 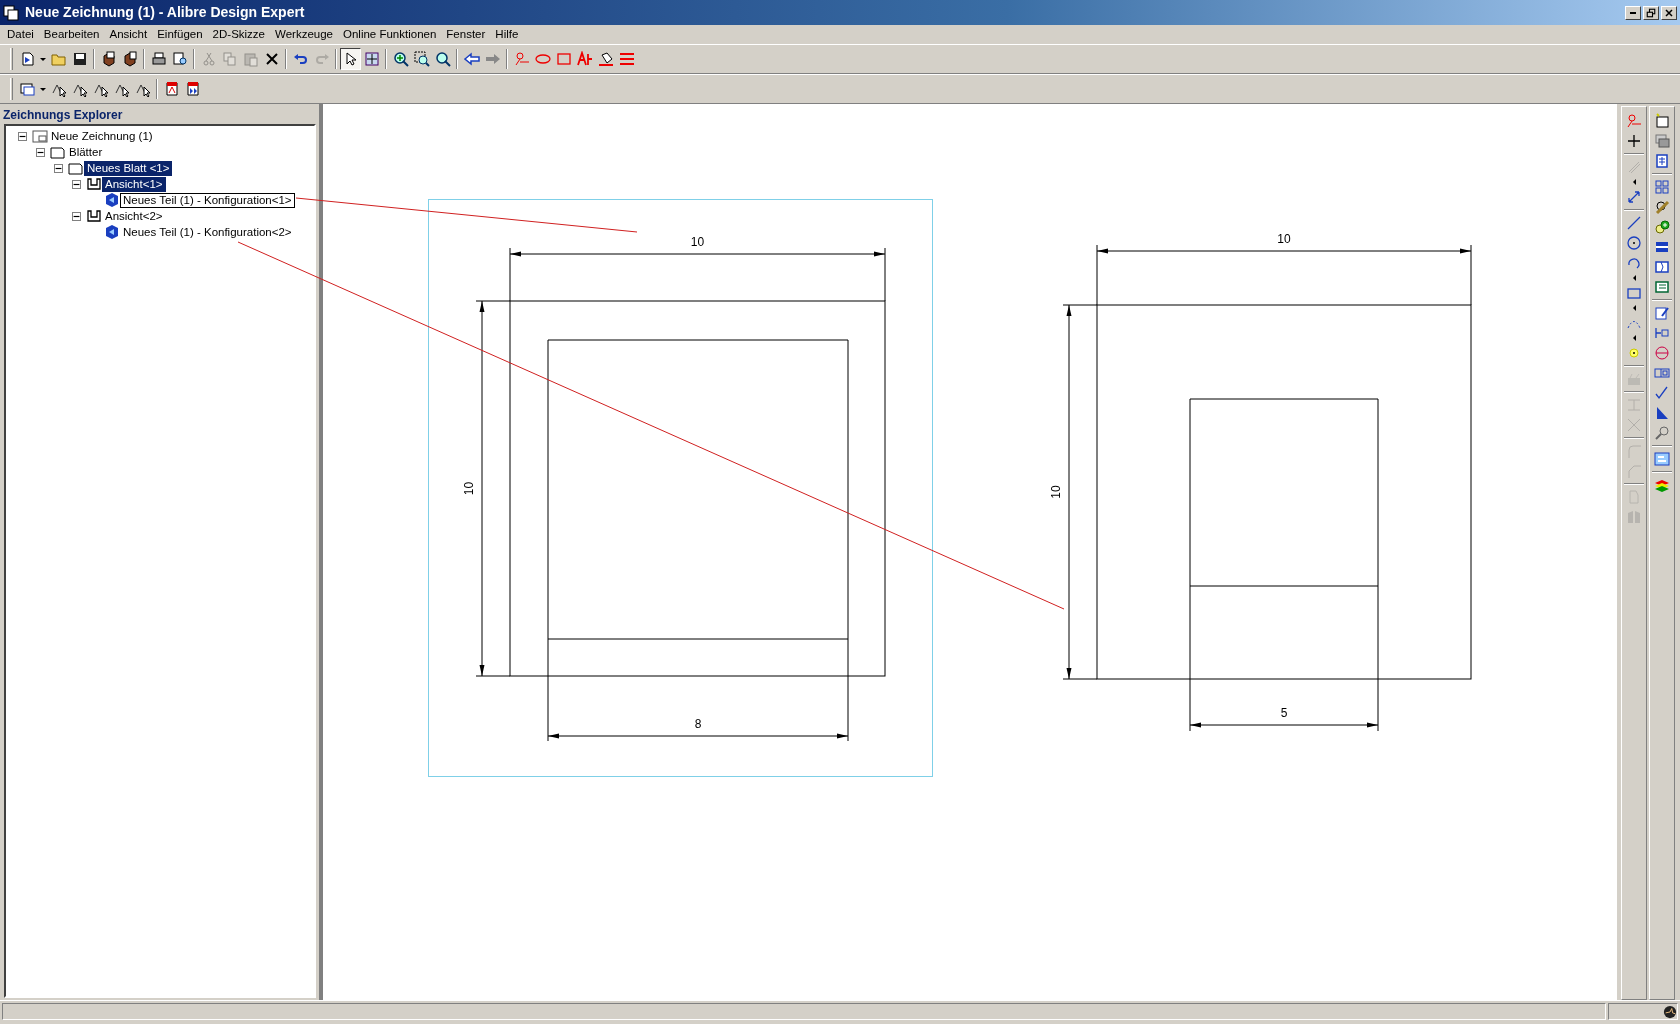 What do you see at coordinates (584, 59) in the screenshot?
I see `text-tool-icon` at bounding box center [584, 59].